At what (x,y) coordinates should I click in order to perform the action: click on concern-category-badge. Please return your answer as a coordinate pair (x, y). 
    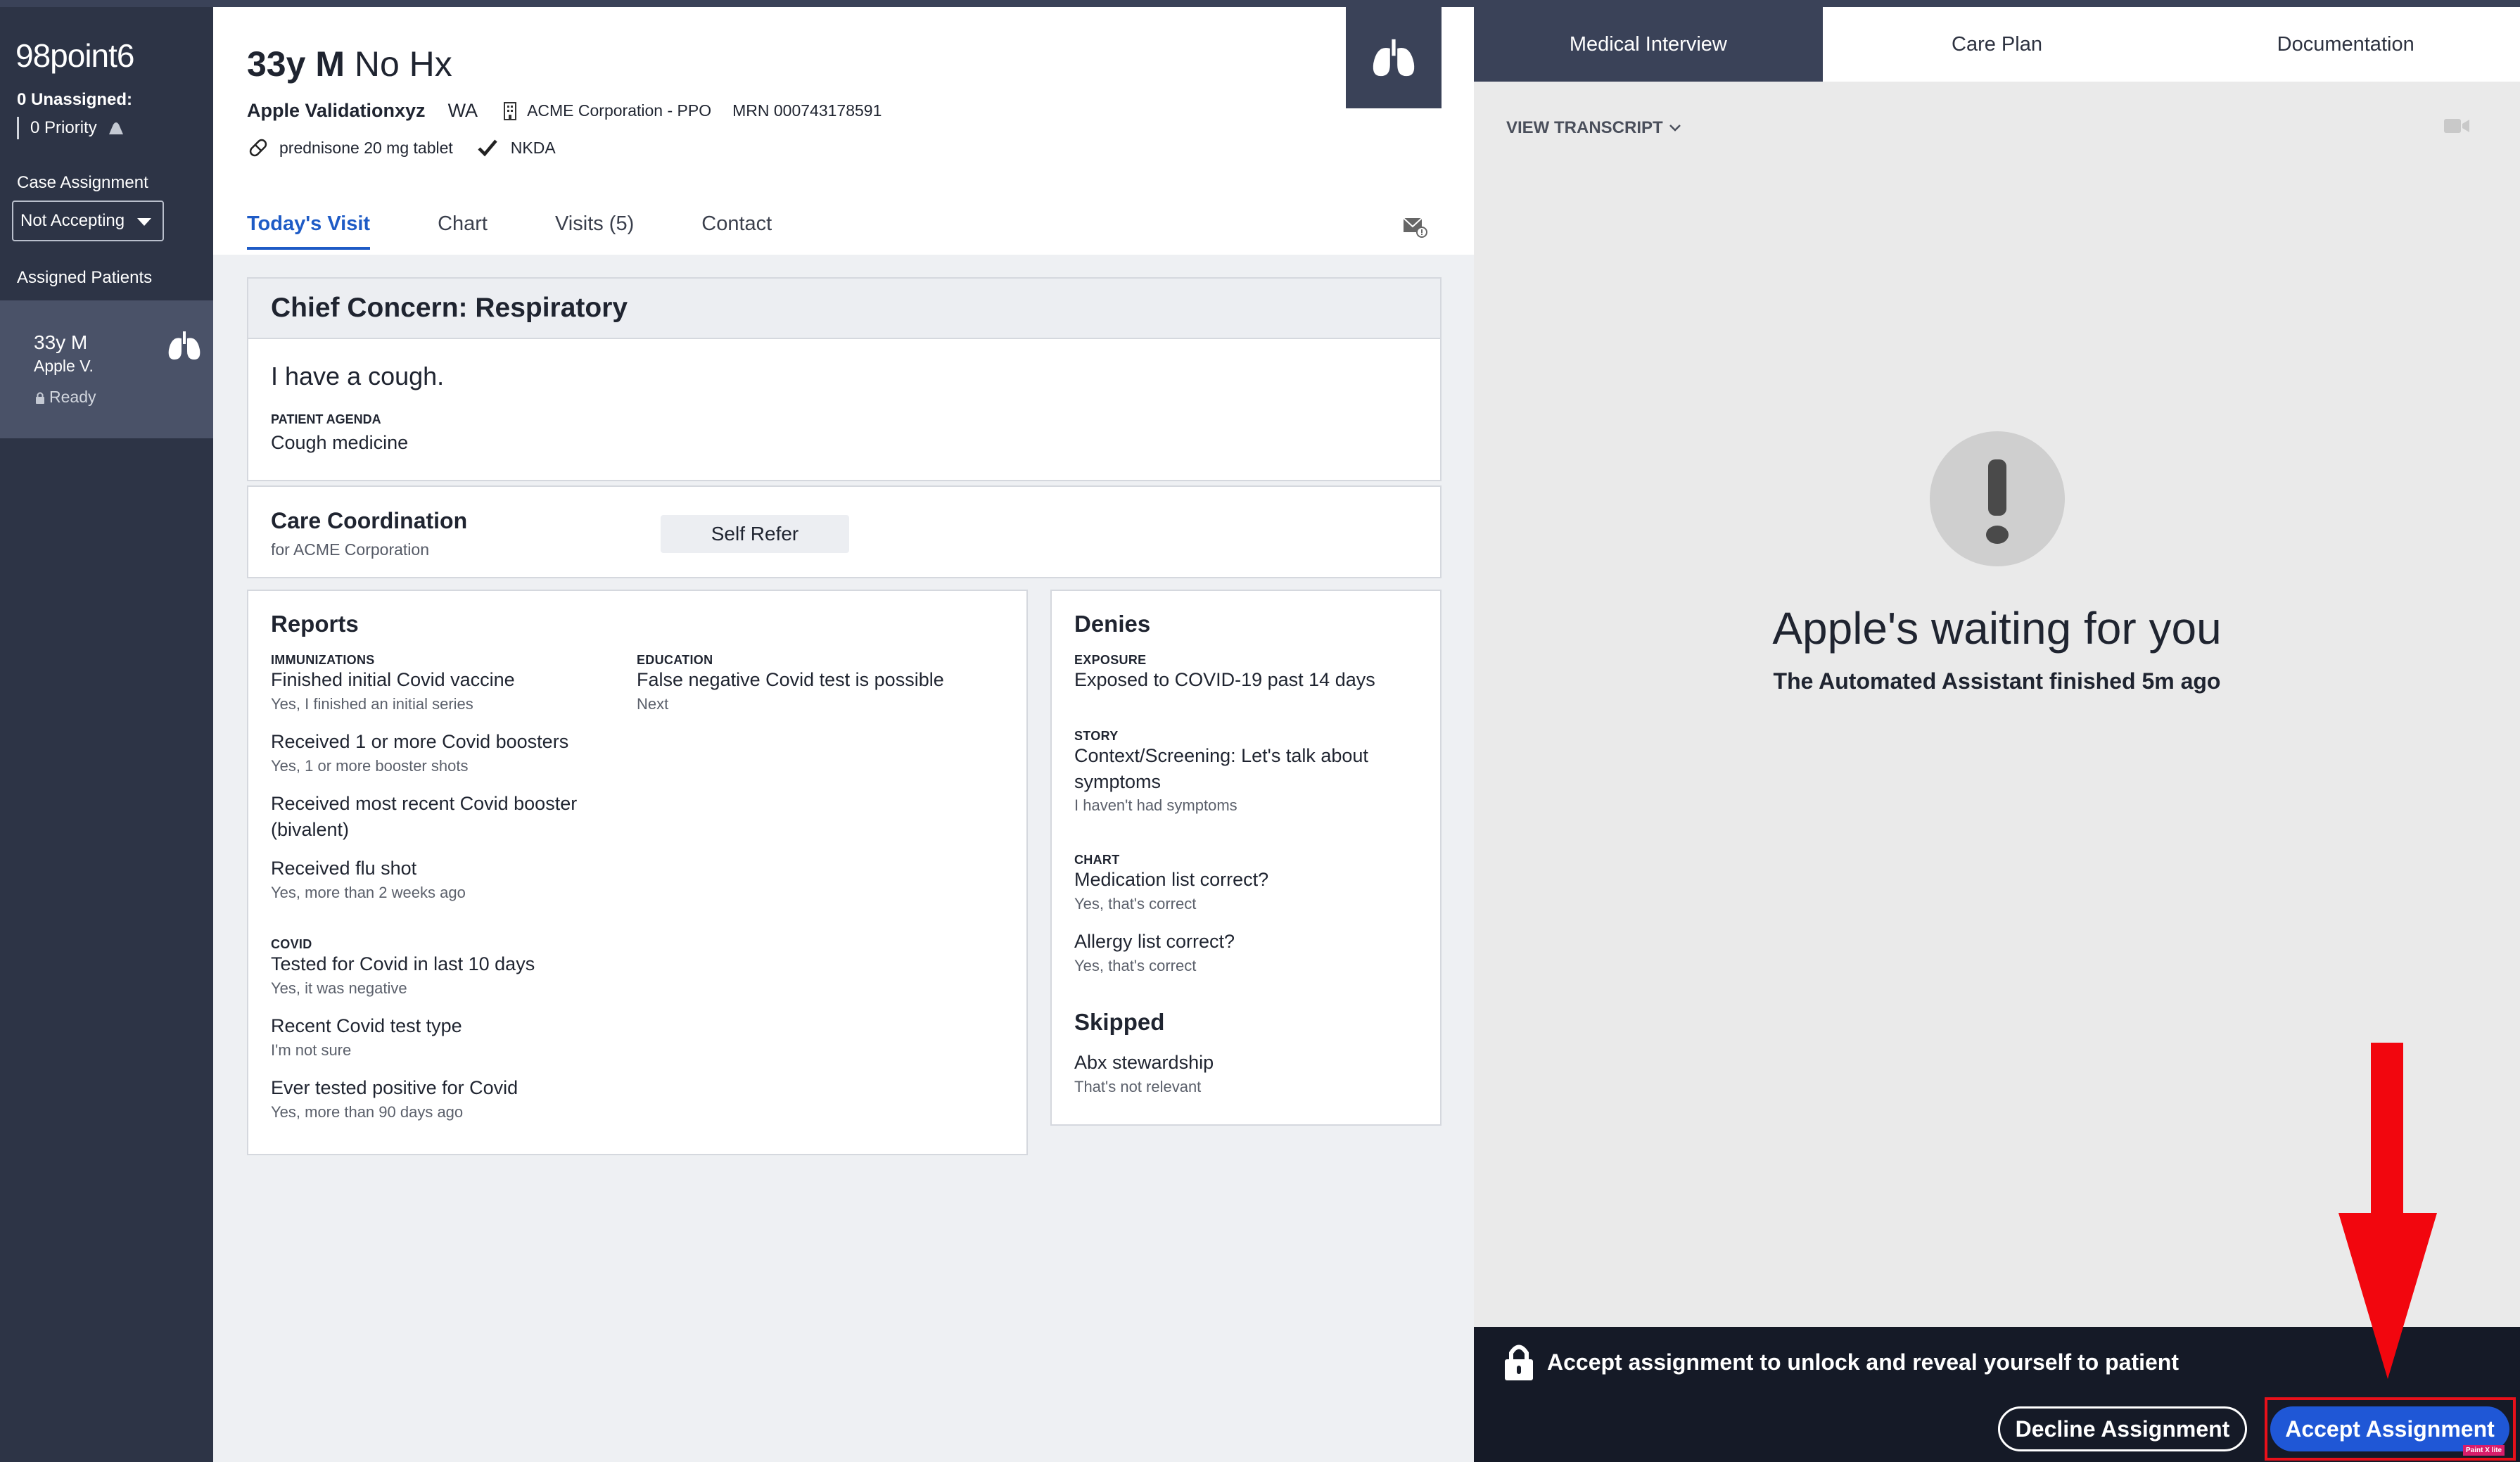
    Looking at the image, I should click on (1394, 57).